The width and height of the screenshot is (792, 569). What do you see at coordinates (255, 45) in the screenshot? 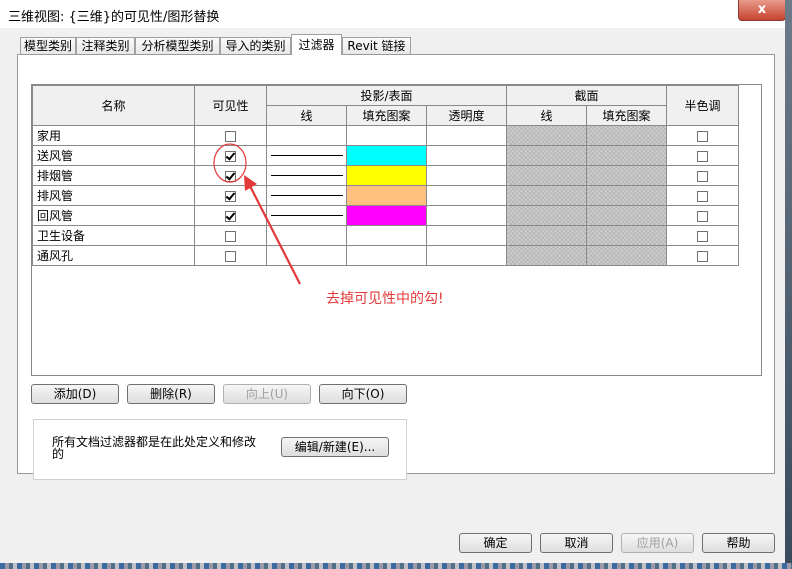
I see `tab-imported-categories: 导入的类别` at bounding box center [255, 45].